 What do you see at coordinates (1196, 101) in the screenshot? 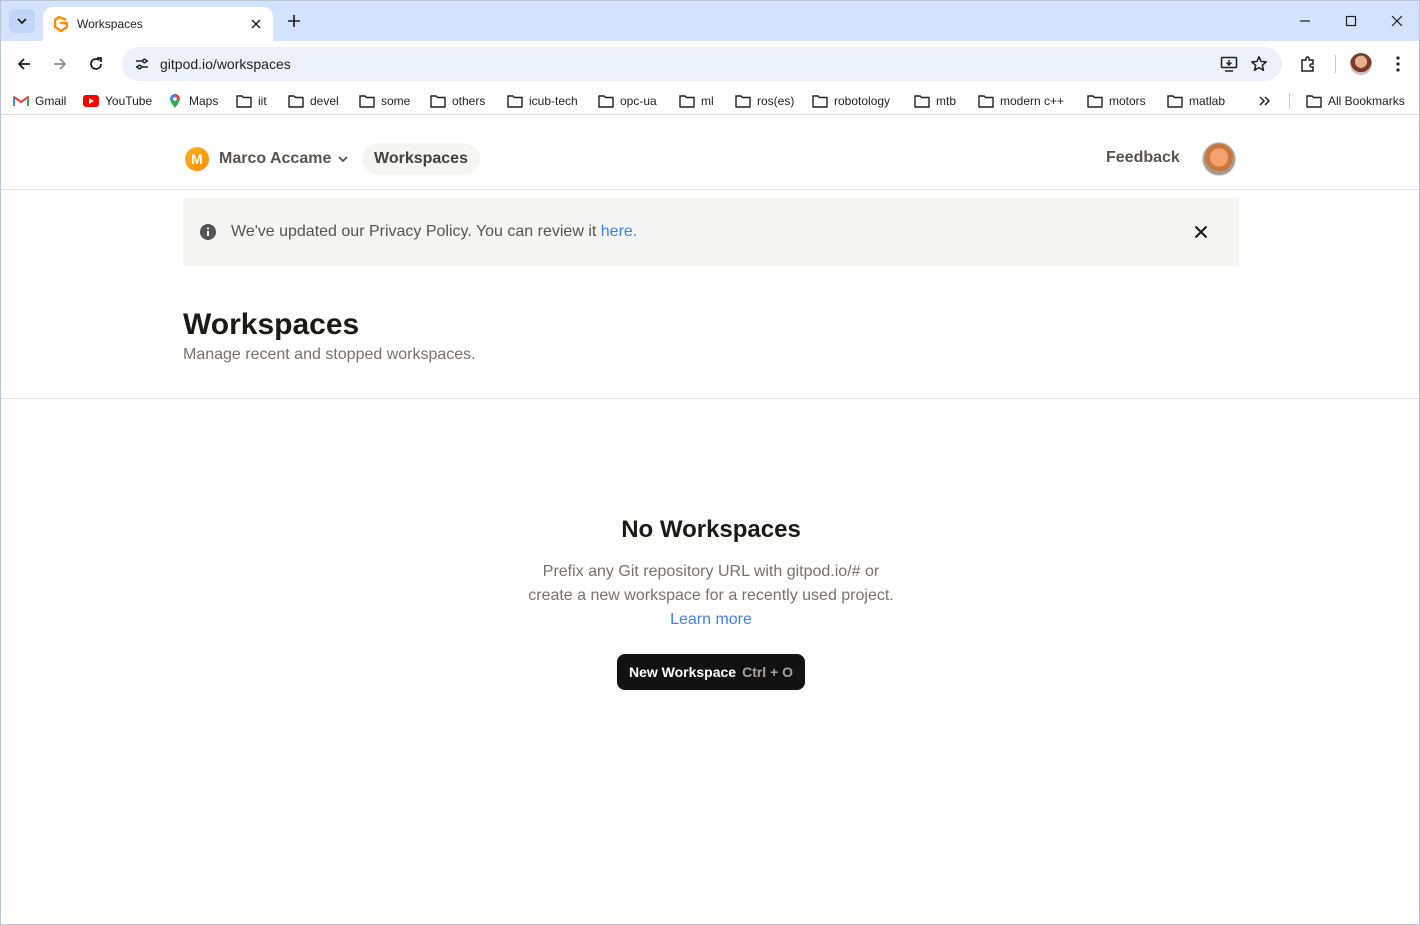
I see `bookmark-folder: matlab` at bounding box center [1196, 101].